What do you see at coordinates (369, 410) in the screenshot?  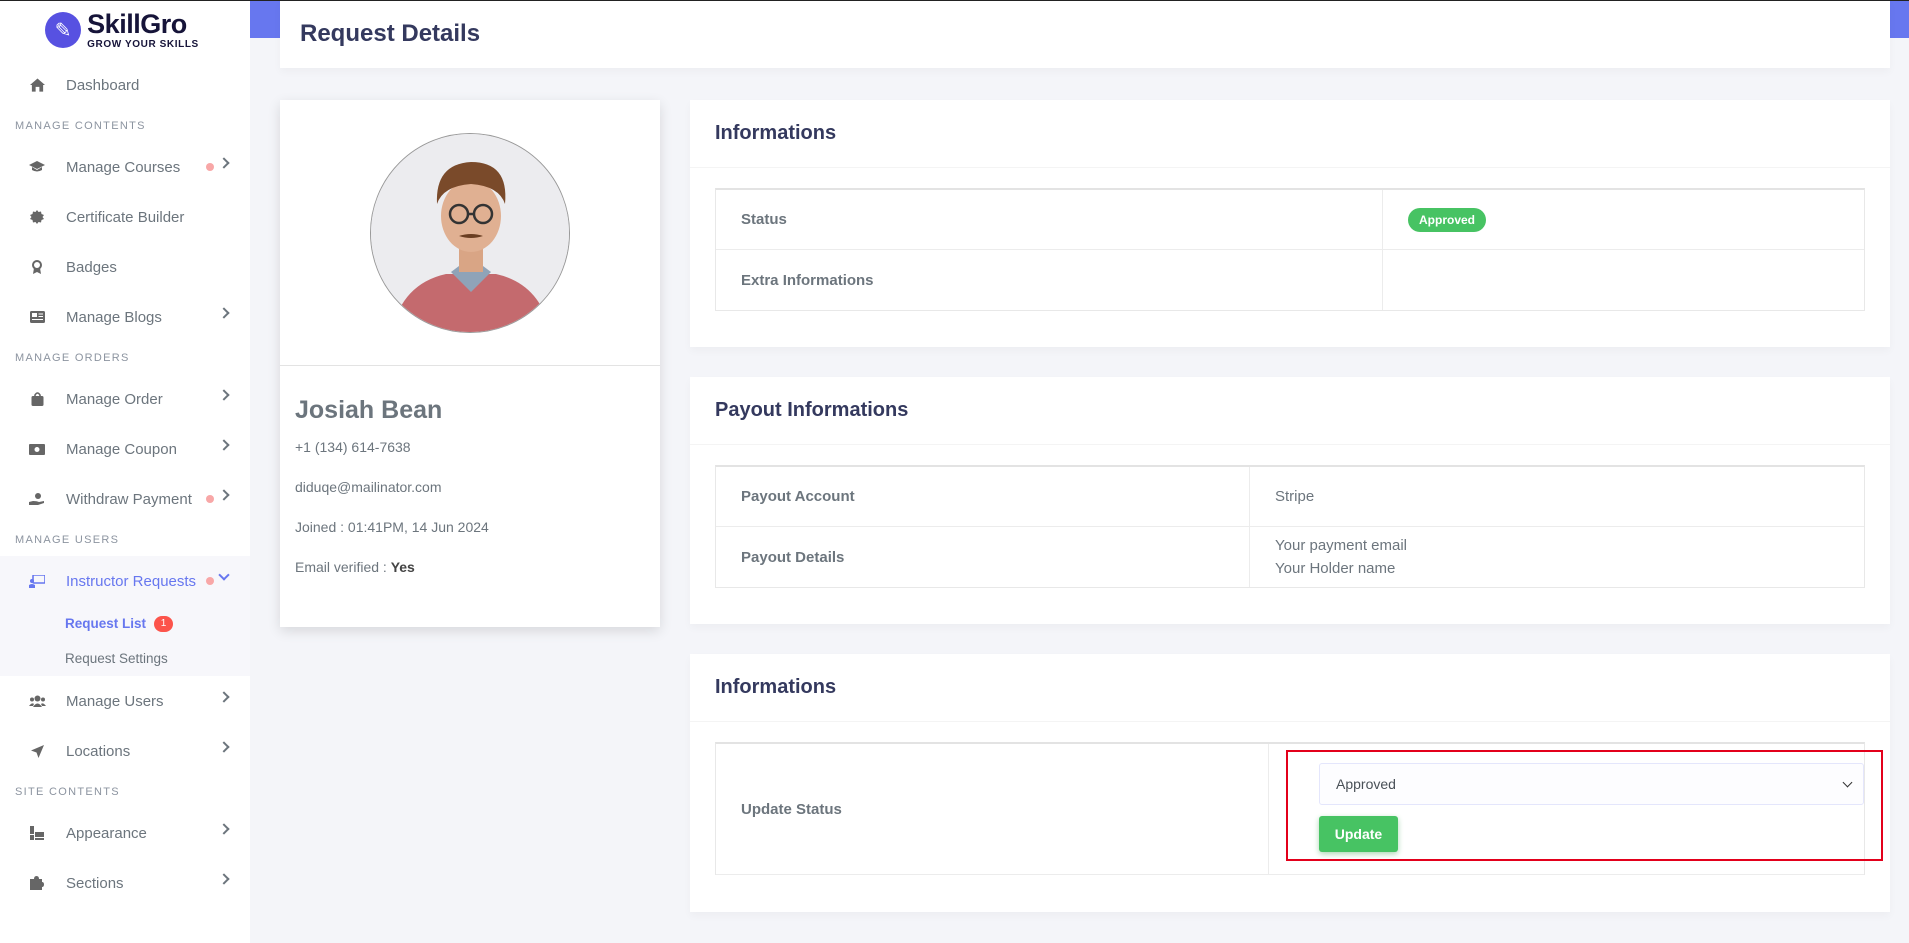 I see `profile-name: Josiah Bean` at bounding box center [369, 410].